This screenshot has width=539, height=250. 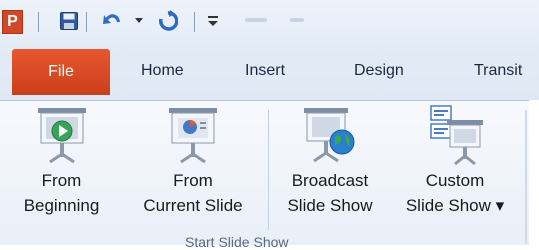 What do you see at coordinates (12, 22) in the screenshot?
I see `powerpoint-app-icon: P` at bounding box center [12, 22].